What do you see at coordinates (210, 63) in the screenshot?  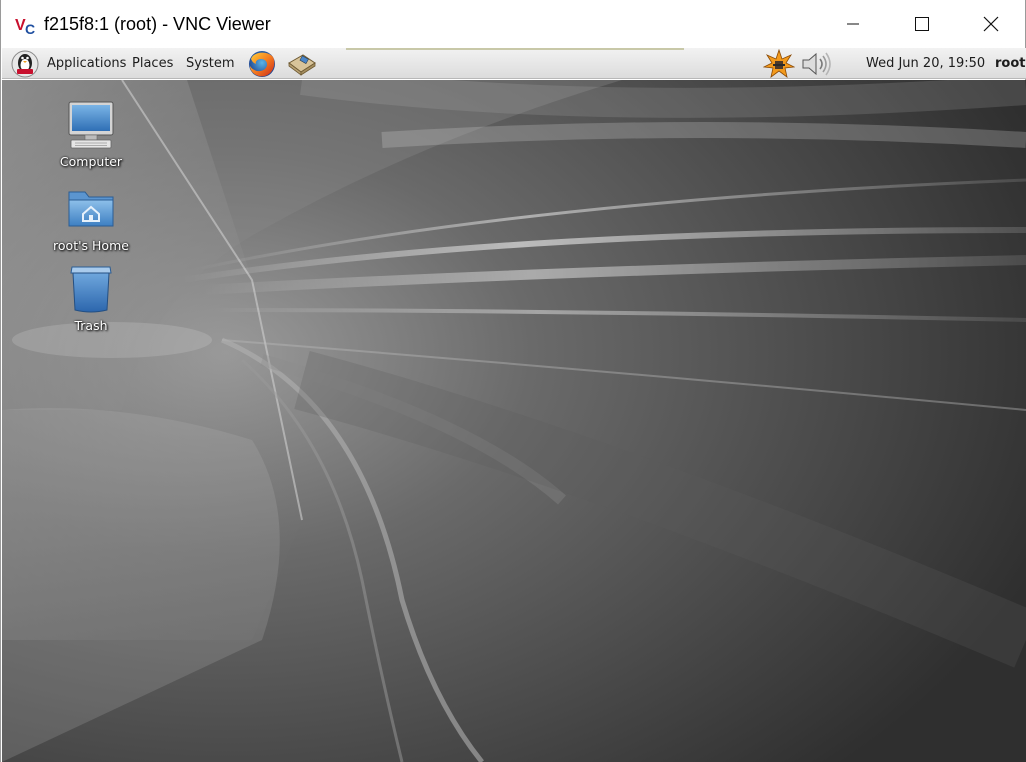 I see `menu-system: System` at bounding box center [210, 63].